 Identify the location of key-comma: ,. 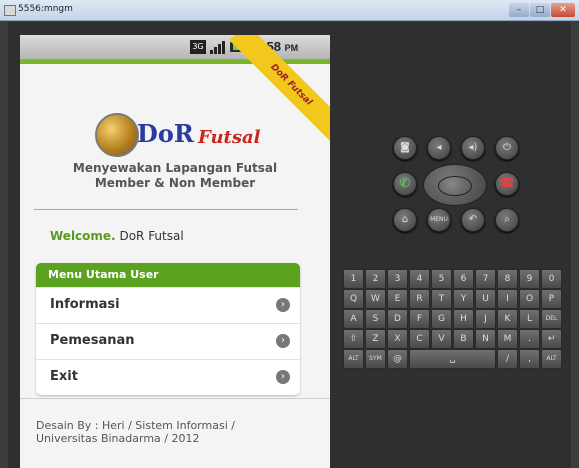
(529, 359).